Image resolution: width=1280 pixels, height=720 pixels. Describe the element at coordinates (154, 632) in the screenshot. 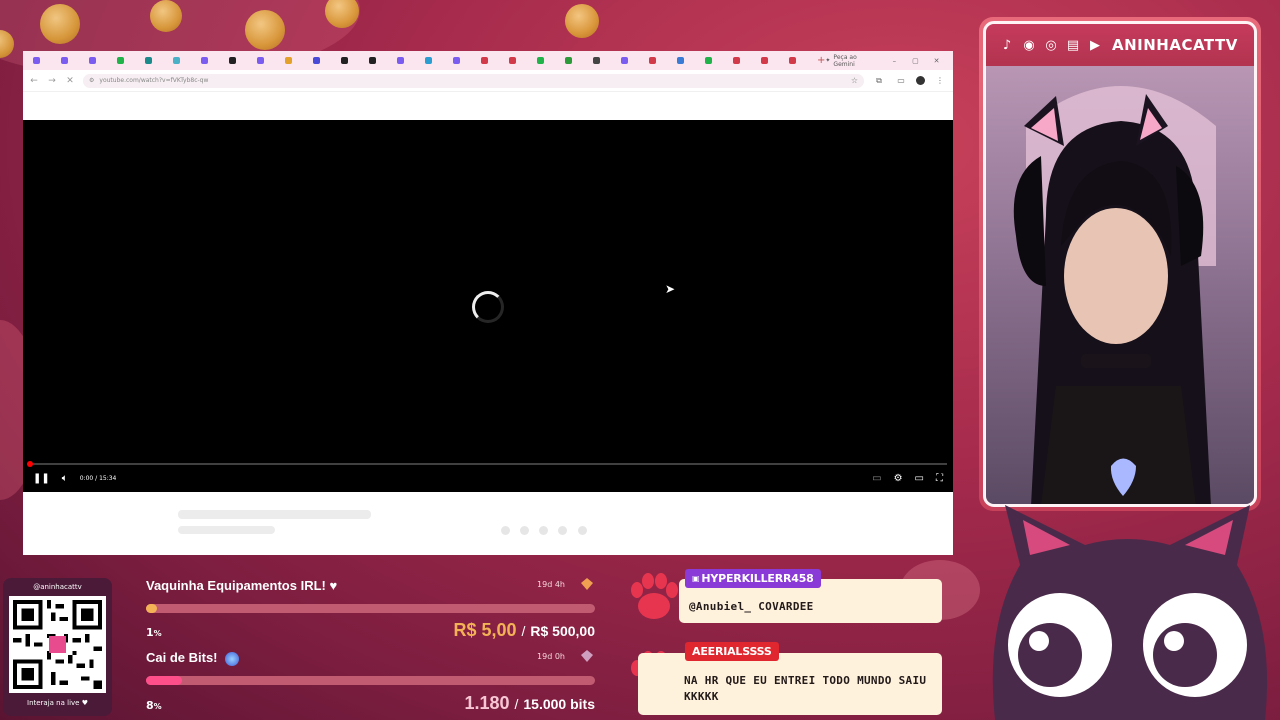

I see `goal-percent: 1%` at that location.